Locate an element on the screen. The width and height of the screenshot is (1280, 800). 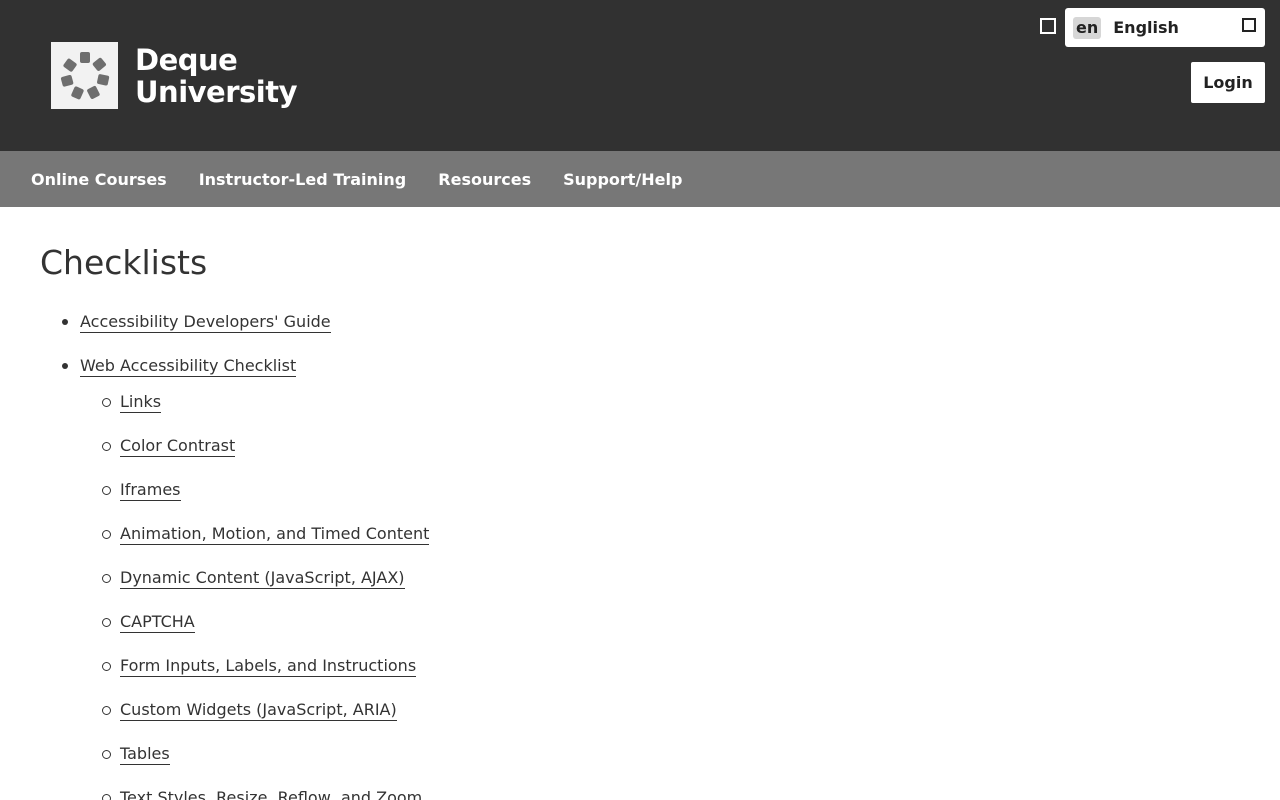
list-item: Color Contrast is located at coordinates (671, 446).